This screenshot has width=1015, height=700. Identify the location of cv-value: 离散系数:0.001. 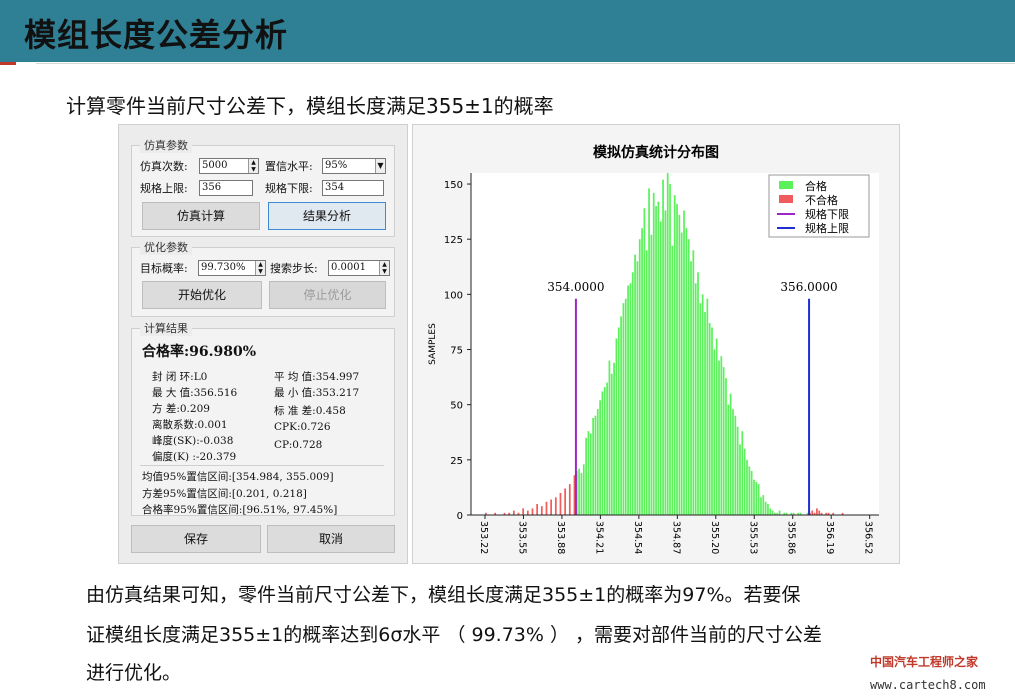
(190, 425).